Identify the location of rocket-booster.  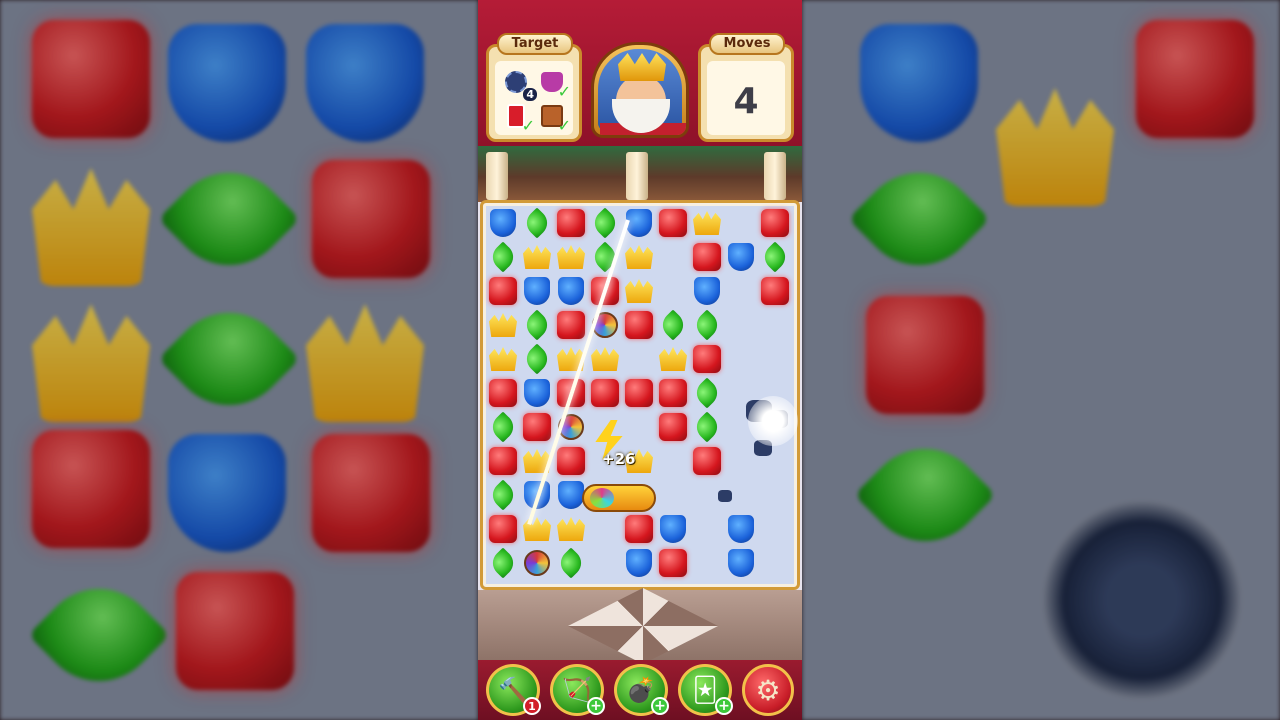
(619, 498).